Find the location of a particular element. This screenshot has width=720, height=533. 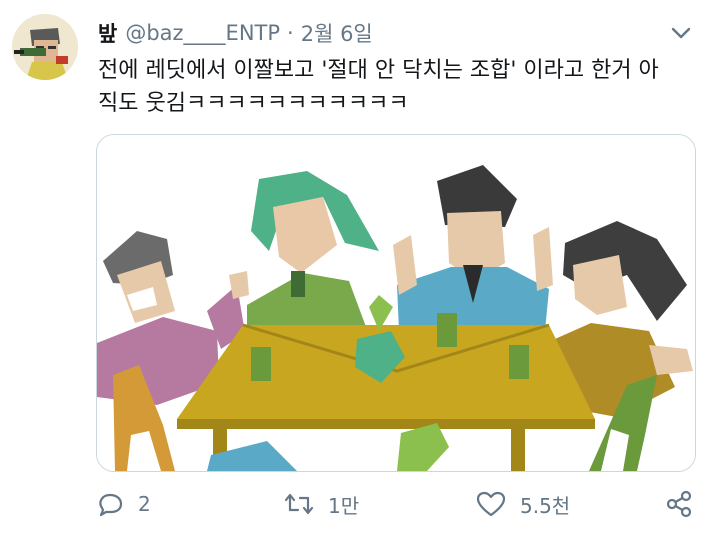

tweet-text-line-1: 전에 레딧에서 이짤보고 '절대 안 닥치는 조합' 이라고 한거 아 is located at coordinates (378, 70).